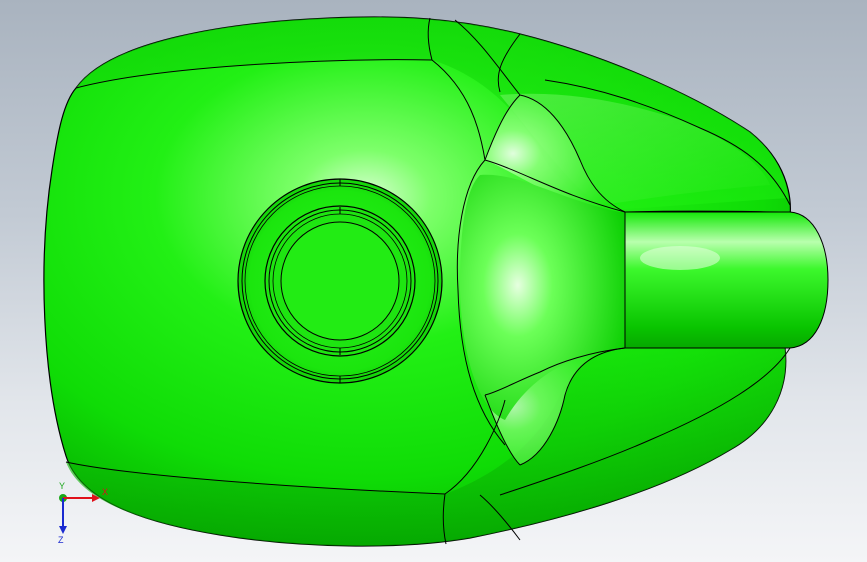  I want to click on triad-z-label: Z, so click(61, 540).